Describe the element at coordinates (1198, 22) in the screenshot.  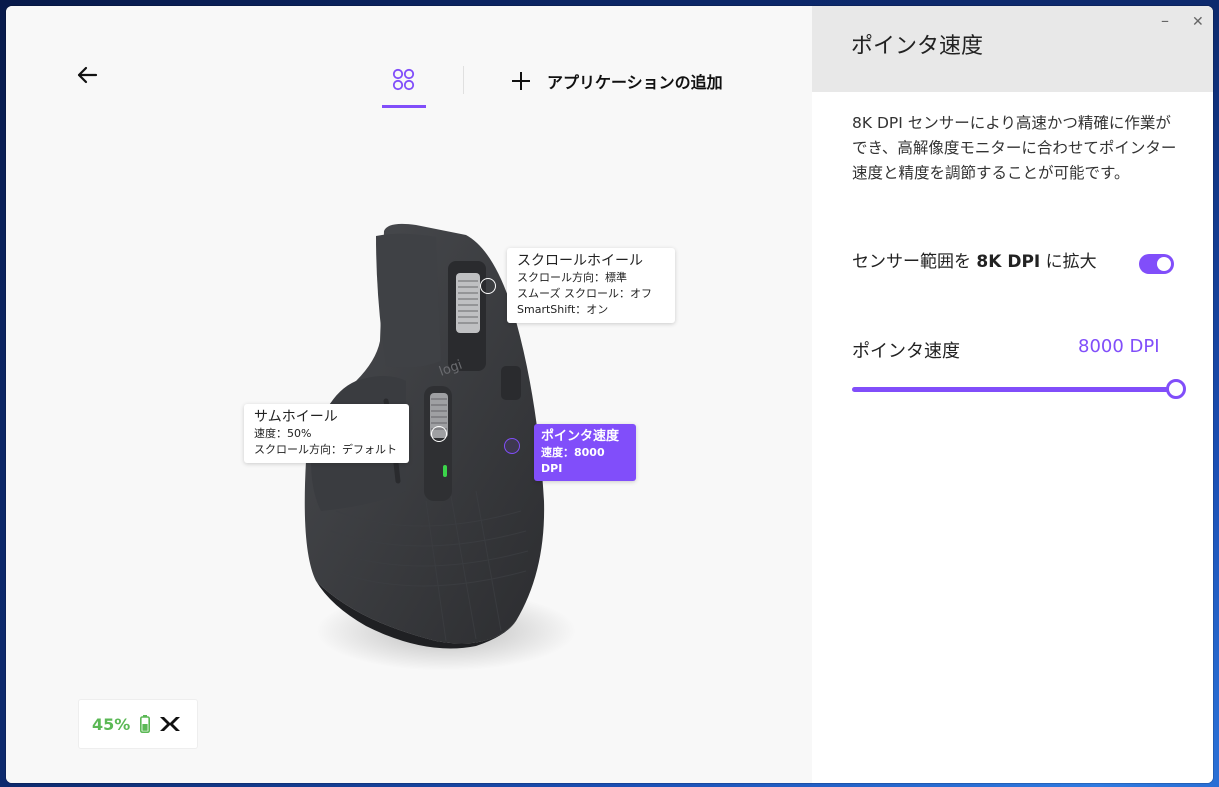
I see `close-button: ✕` at that location.